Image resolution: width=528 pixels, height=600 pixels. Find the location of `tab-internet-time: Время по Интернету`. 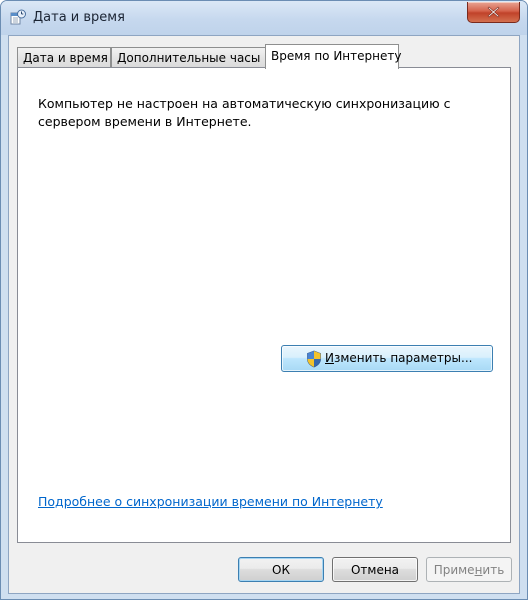

tab-internet-time: Время по Интернету is located at coordinates (333, 56).